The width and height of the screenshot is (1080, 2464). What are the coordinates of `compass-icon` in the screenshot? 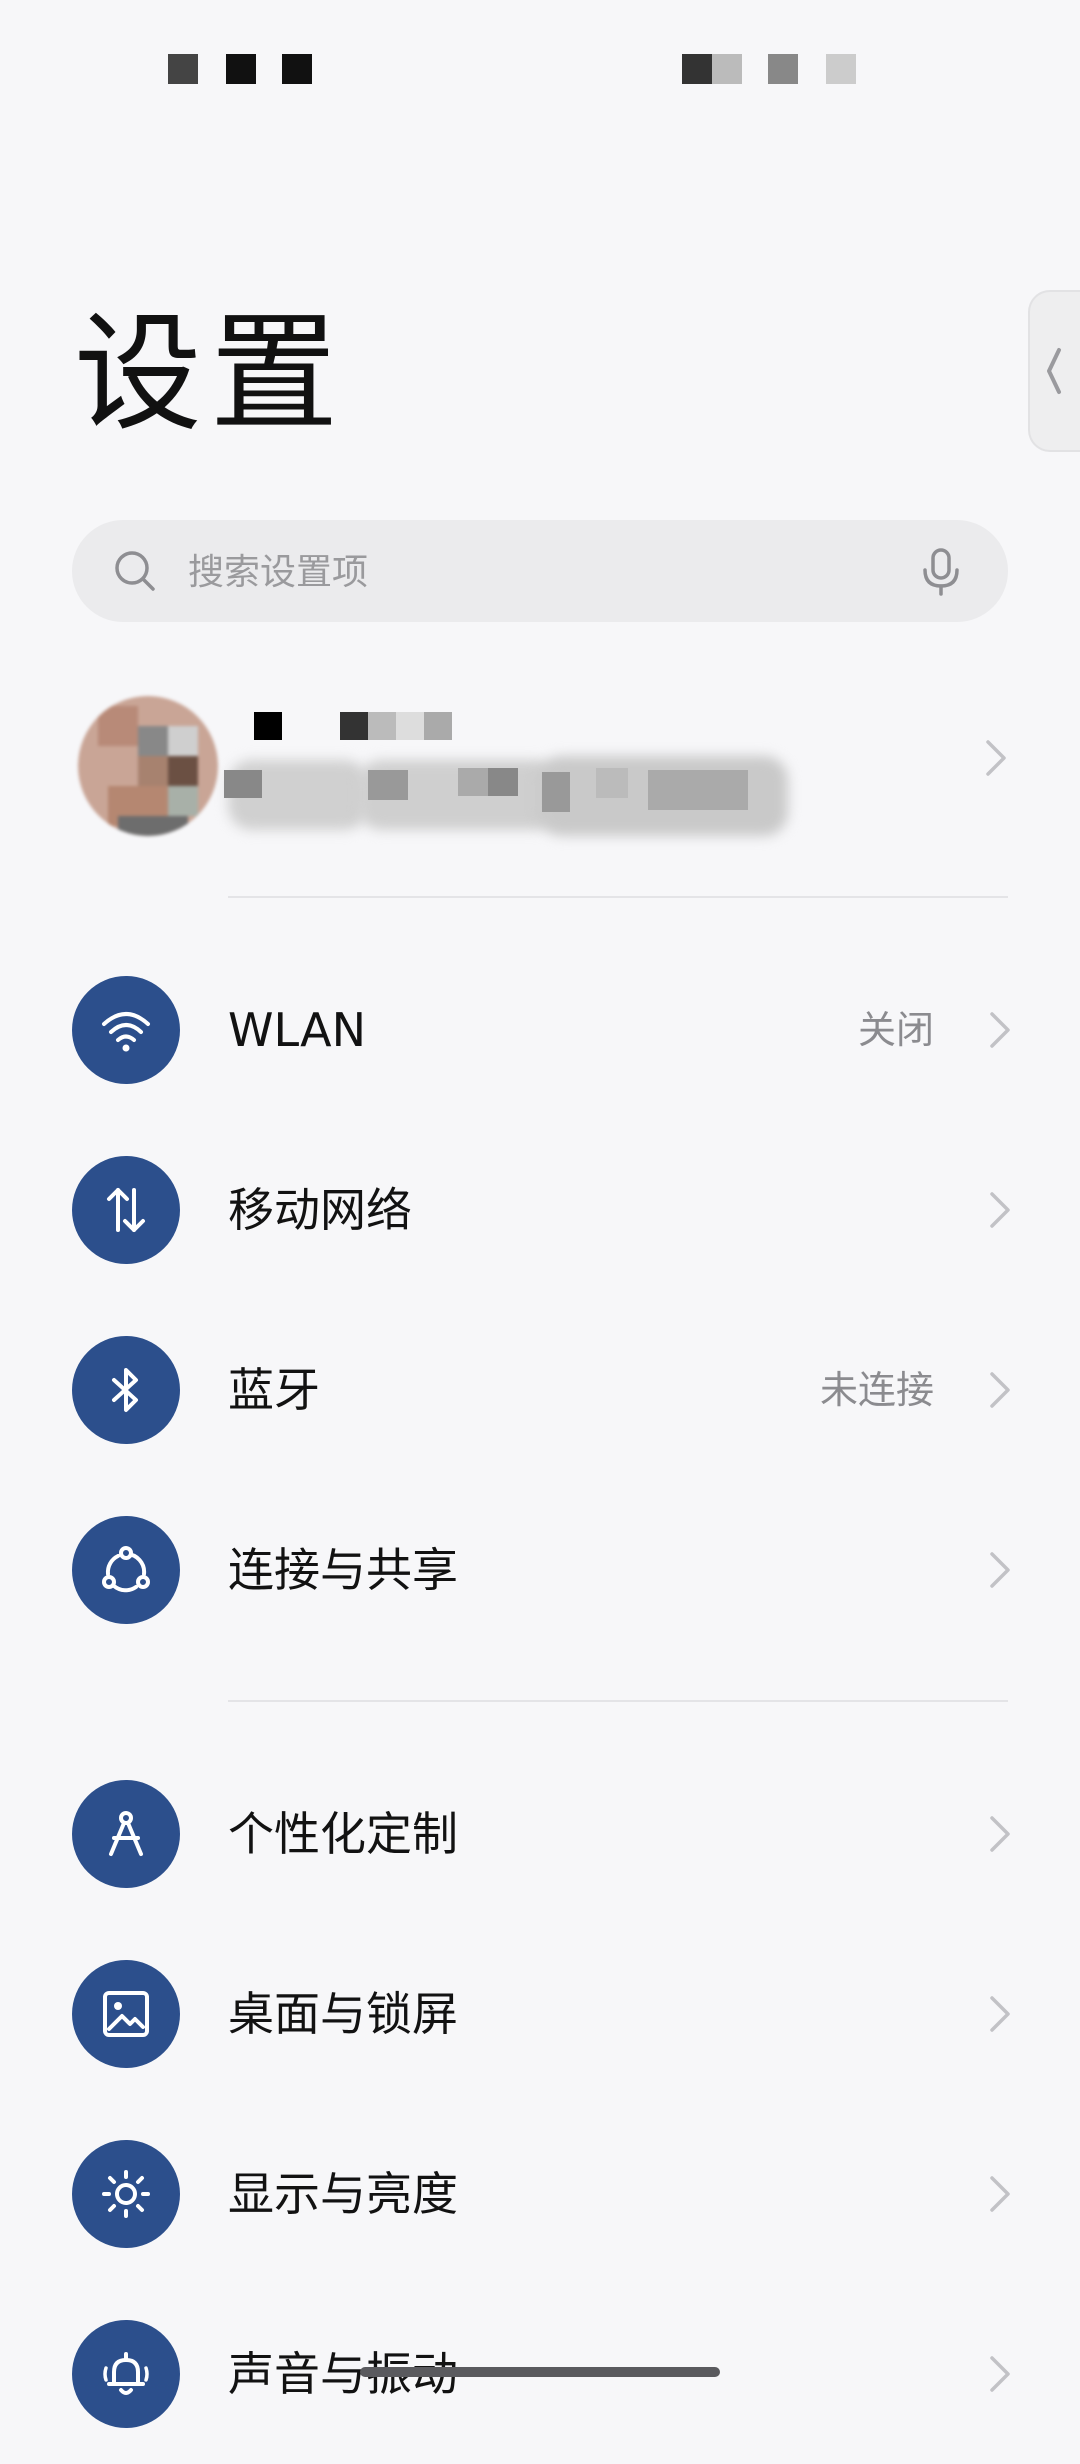 It's located at (126, 1834).